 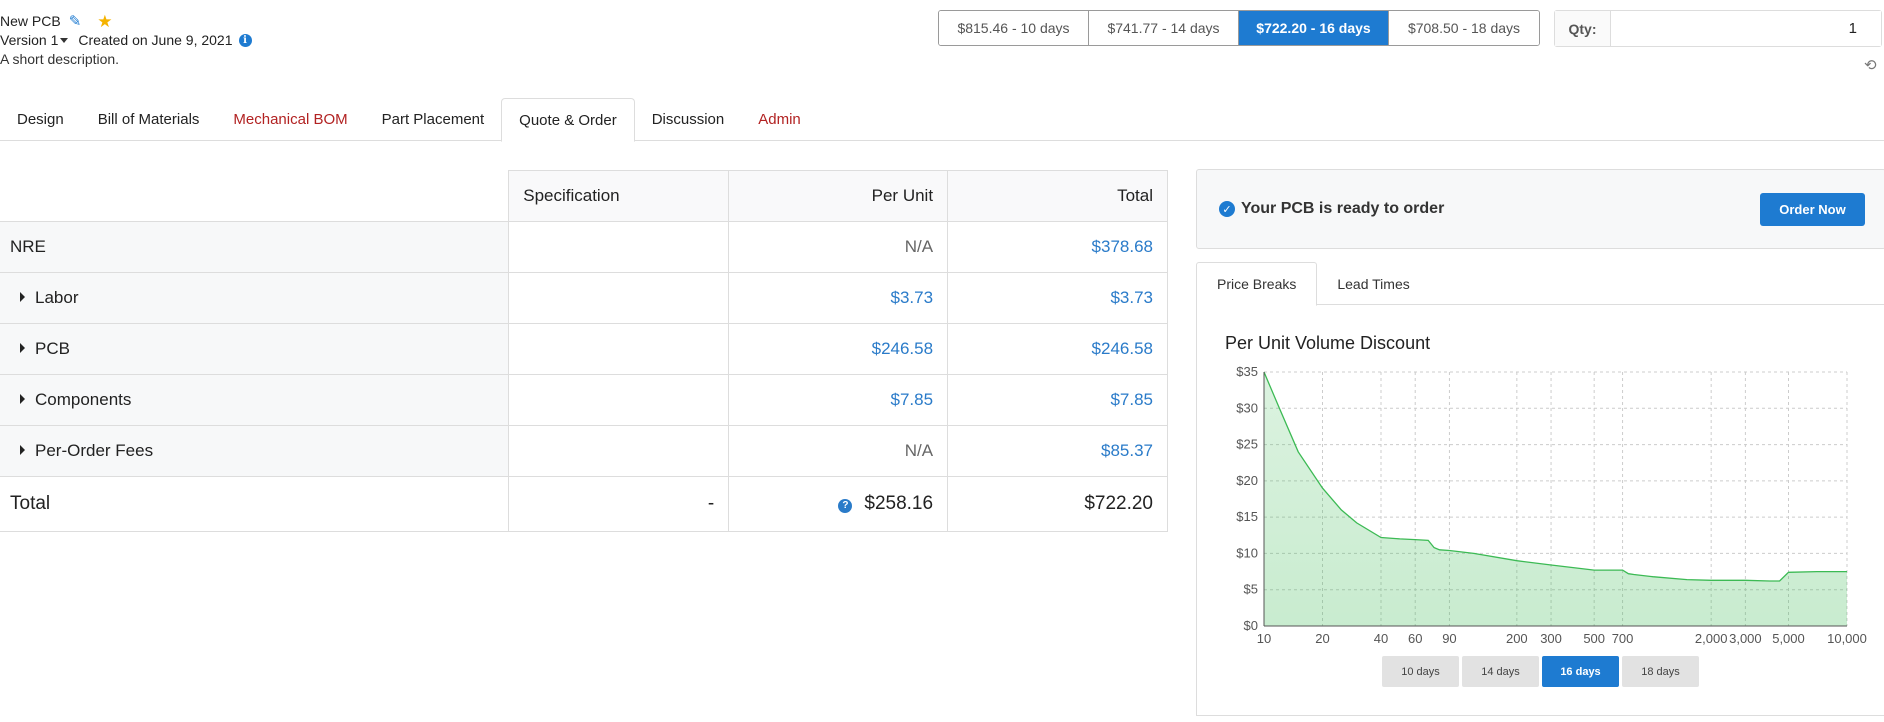 What do you see at coordinates (838, 196) in the screenshot?
I see `header-per-unit: Per Unit` at bounding box center [838, 196].